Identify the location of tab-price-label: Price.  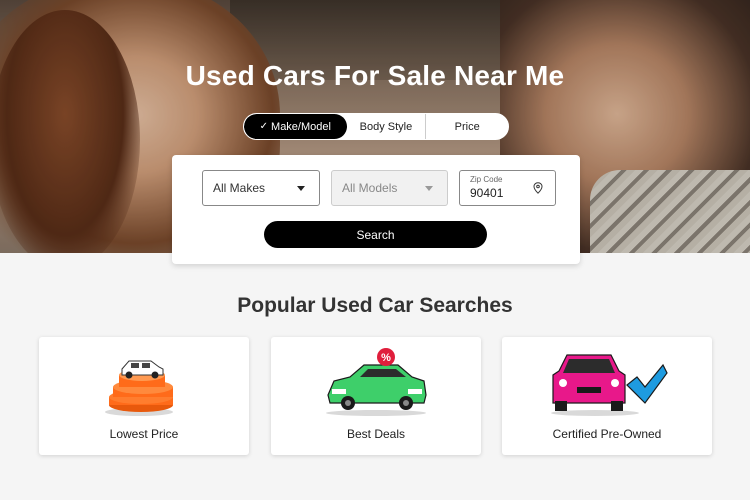
(467, 126).